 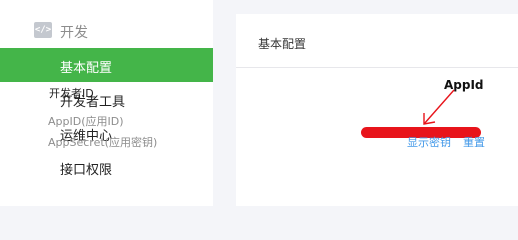 What do you see at coordinates (86, 121) in the screenshot?
I see `appid-label: AppID(应用ID)` at bounding box center [86, 121].